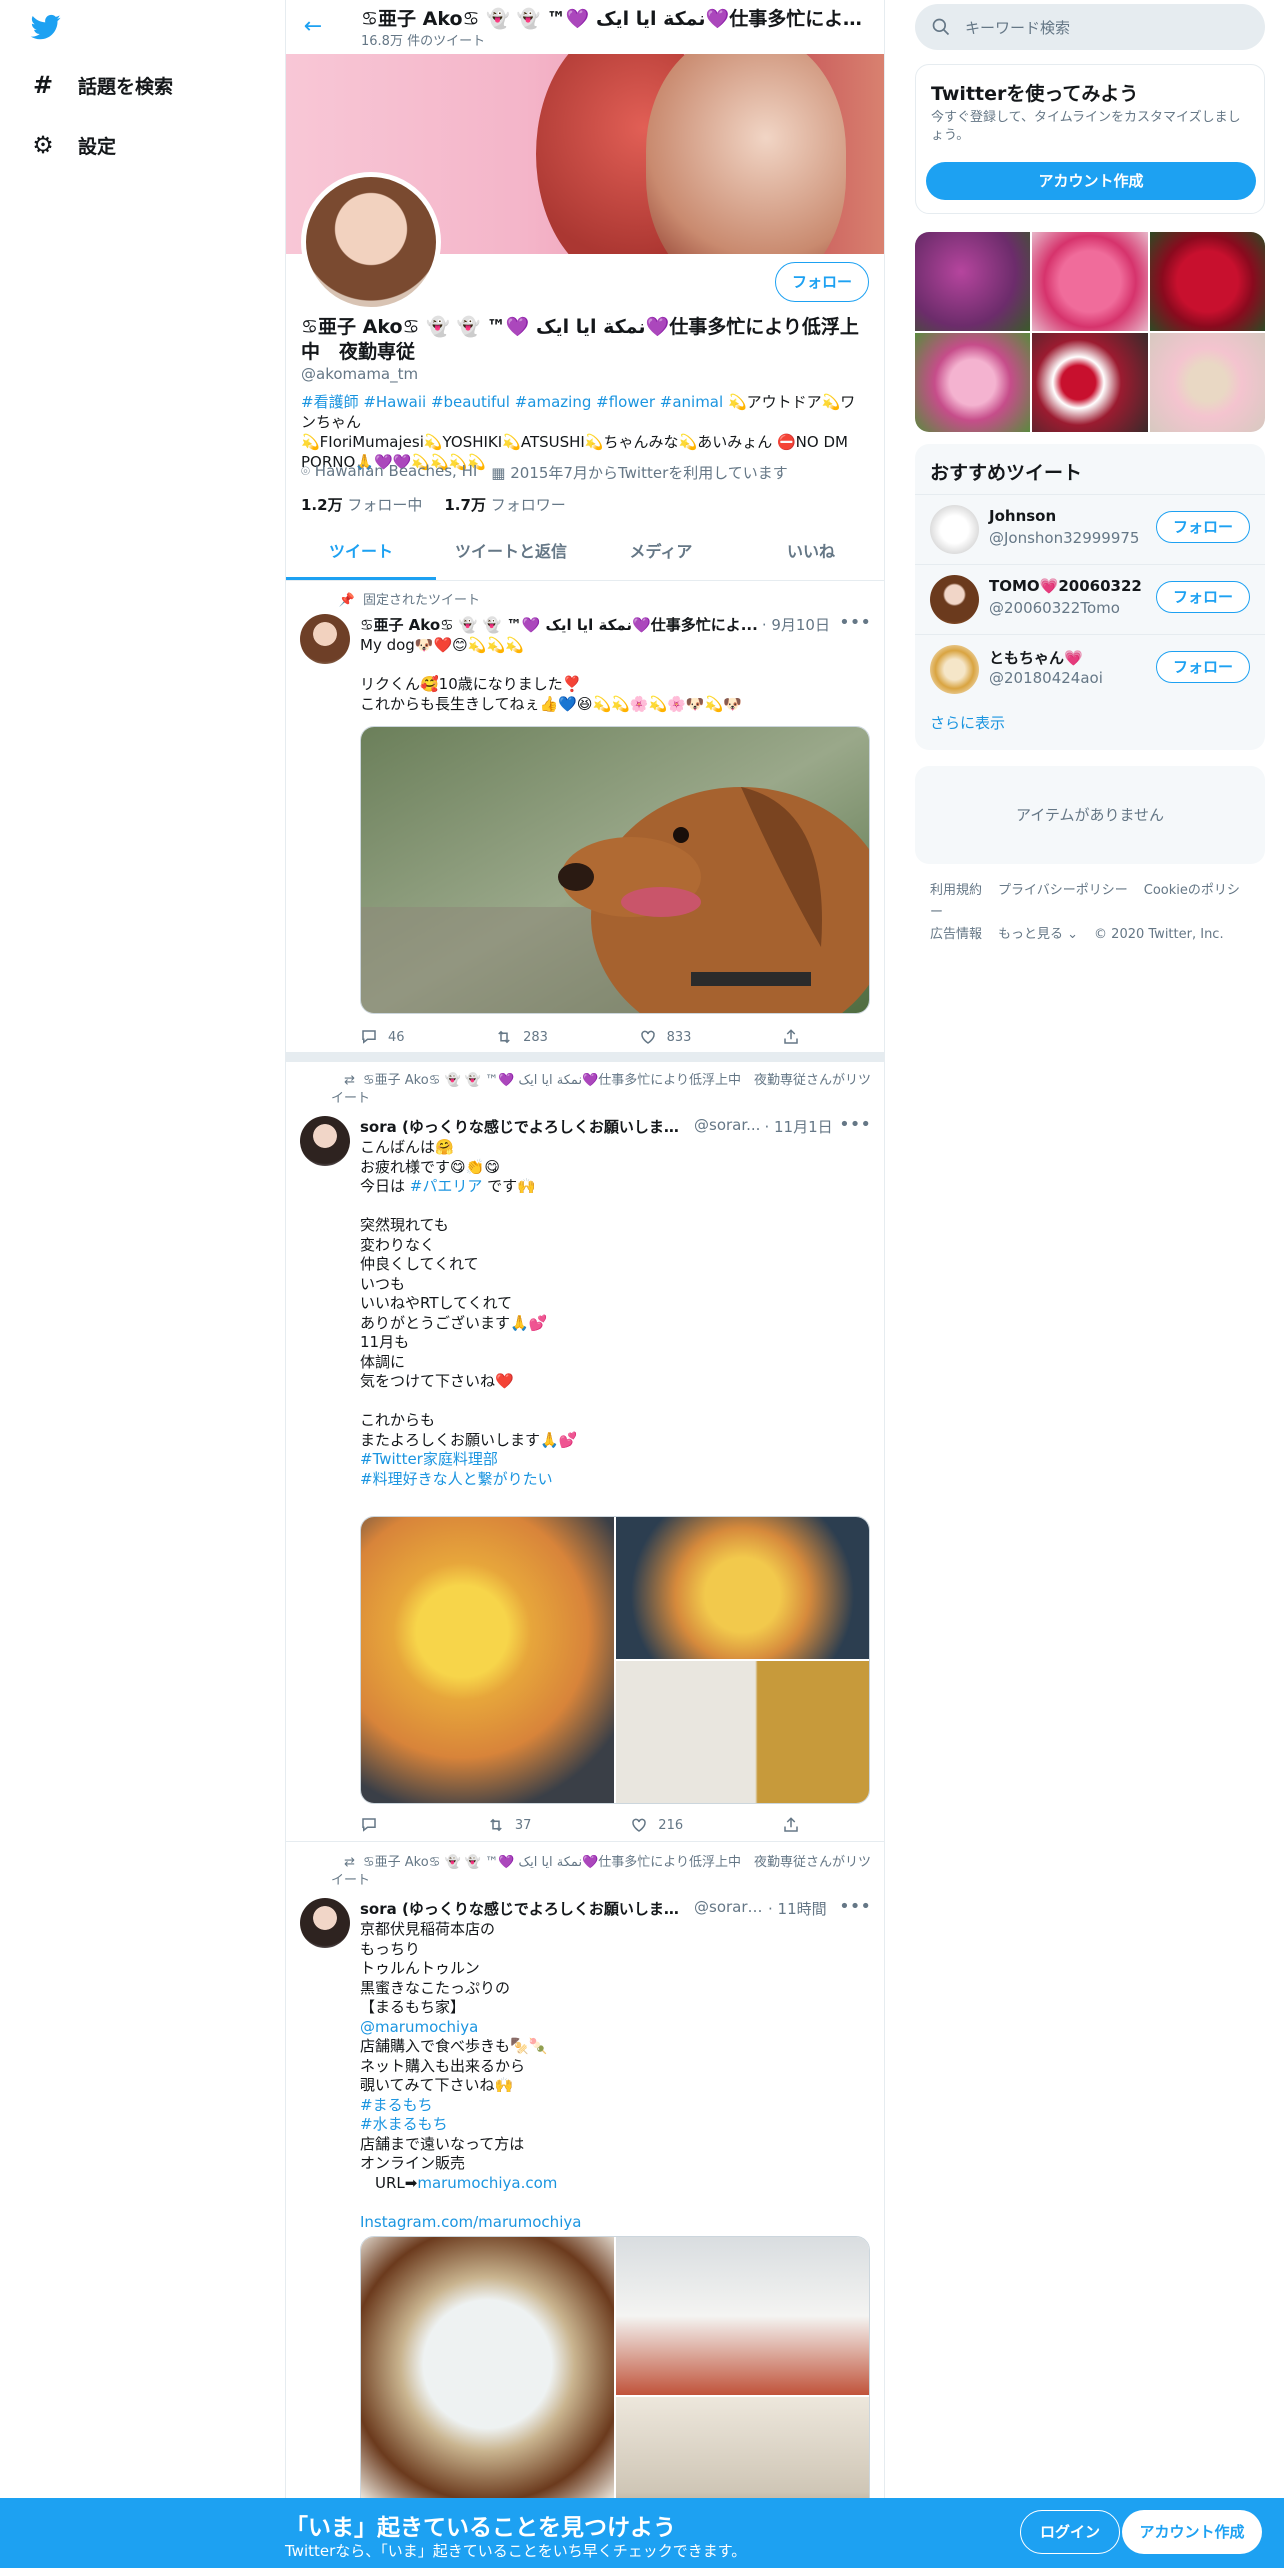 Image resolution: width=1284 pixels, height=2568 pixels. Describe the element at coordinates (487, 2183) in the screenshot. I see `url-link: marumochiya.com` at that location.